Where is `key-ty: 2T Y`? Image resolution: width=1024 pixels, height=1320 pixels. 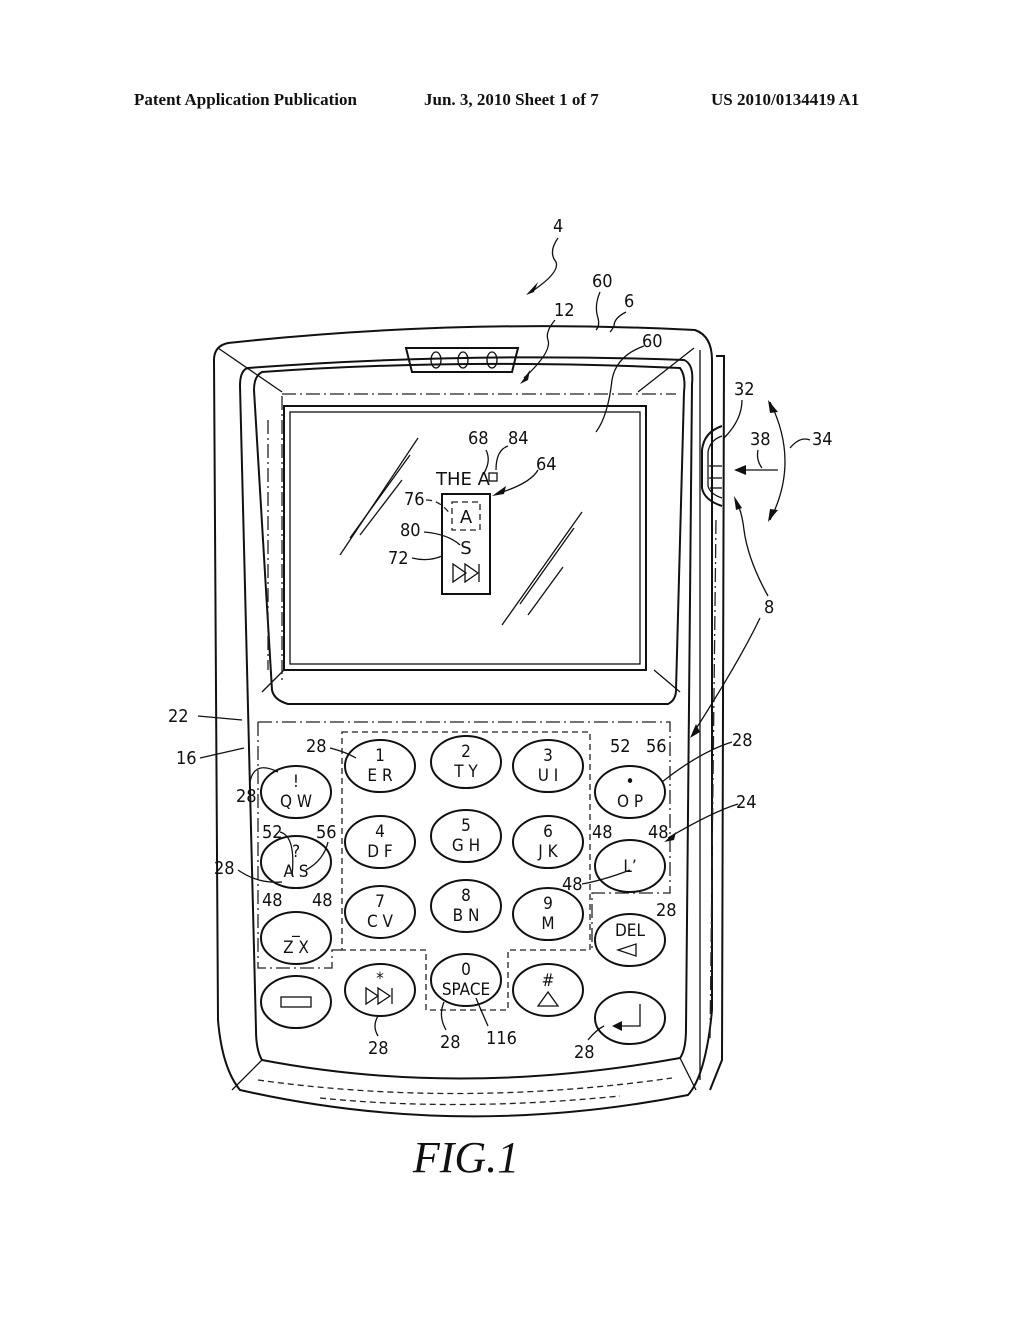
key-ty: 2T Y is located at coordinates (466, 762).